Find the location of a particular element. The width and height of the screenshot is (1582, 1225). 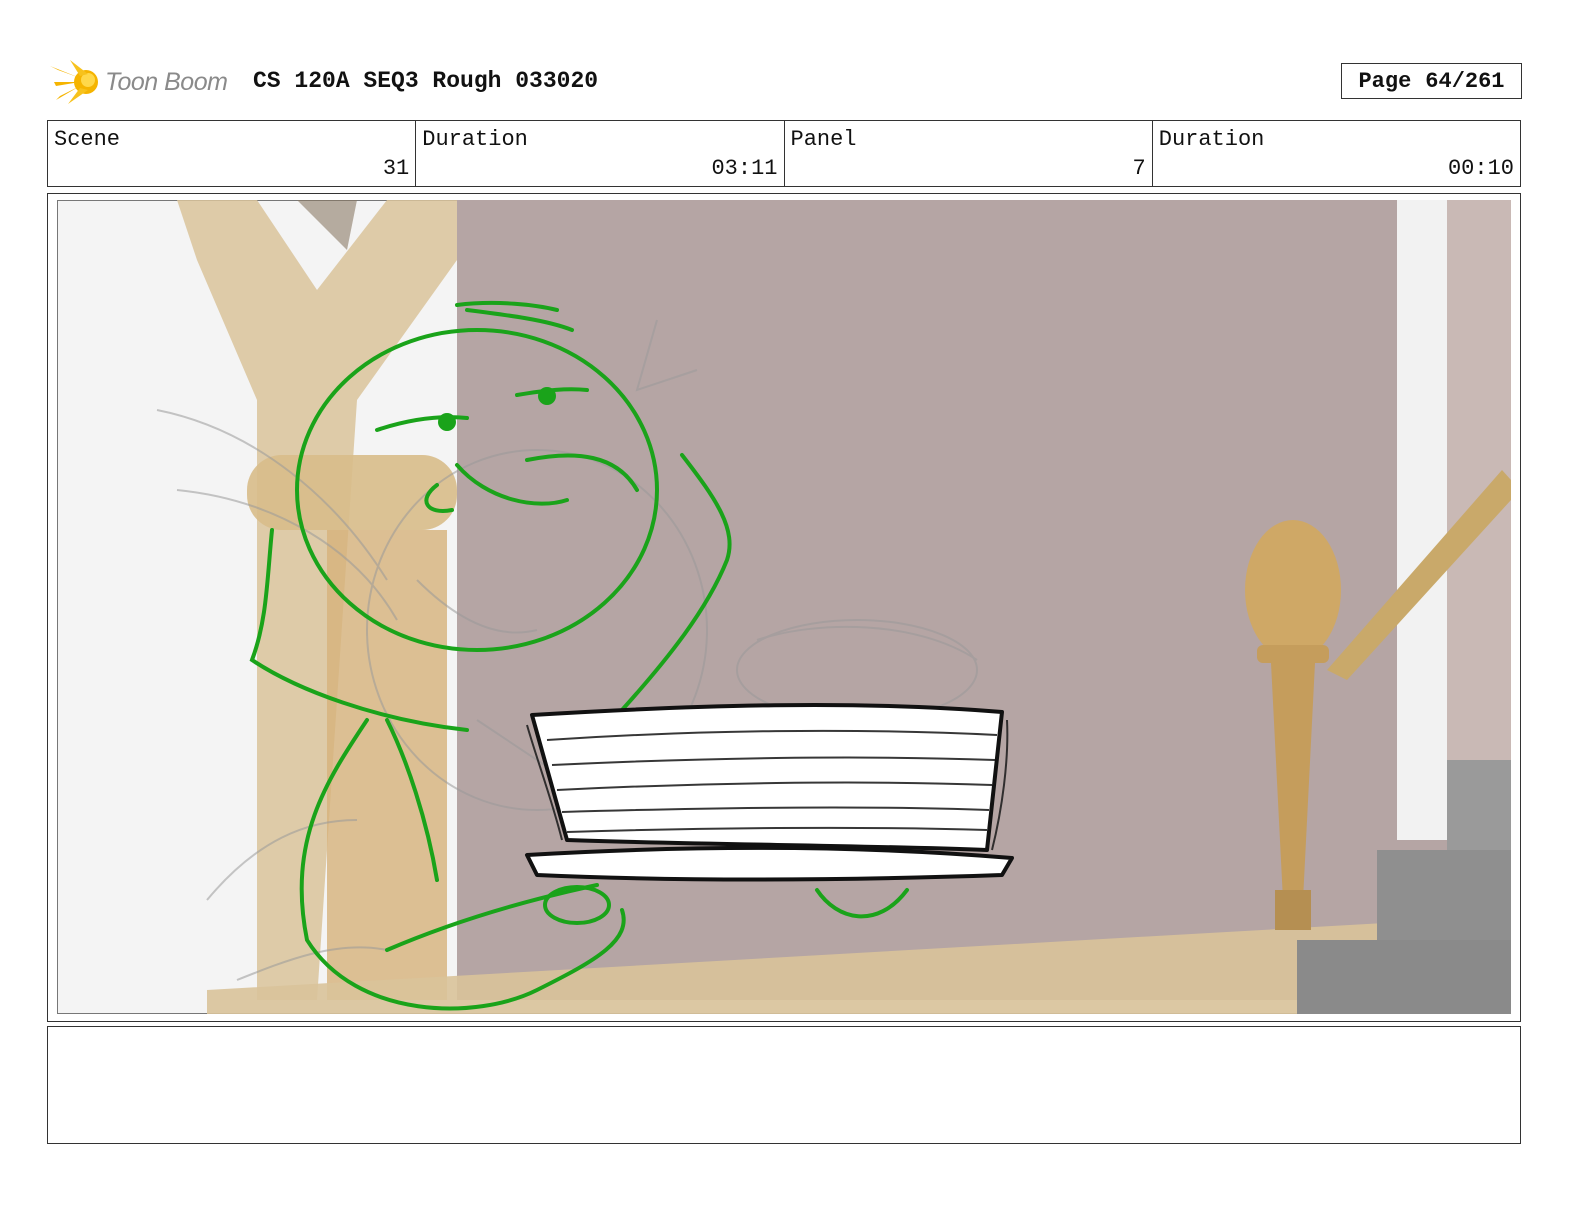

panel-duration-label: Duration is located at coordinates (1211, 139).